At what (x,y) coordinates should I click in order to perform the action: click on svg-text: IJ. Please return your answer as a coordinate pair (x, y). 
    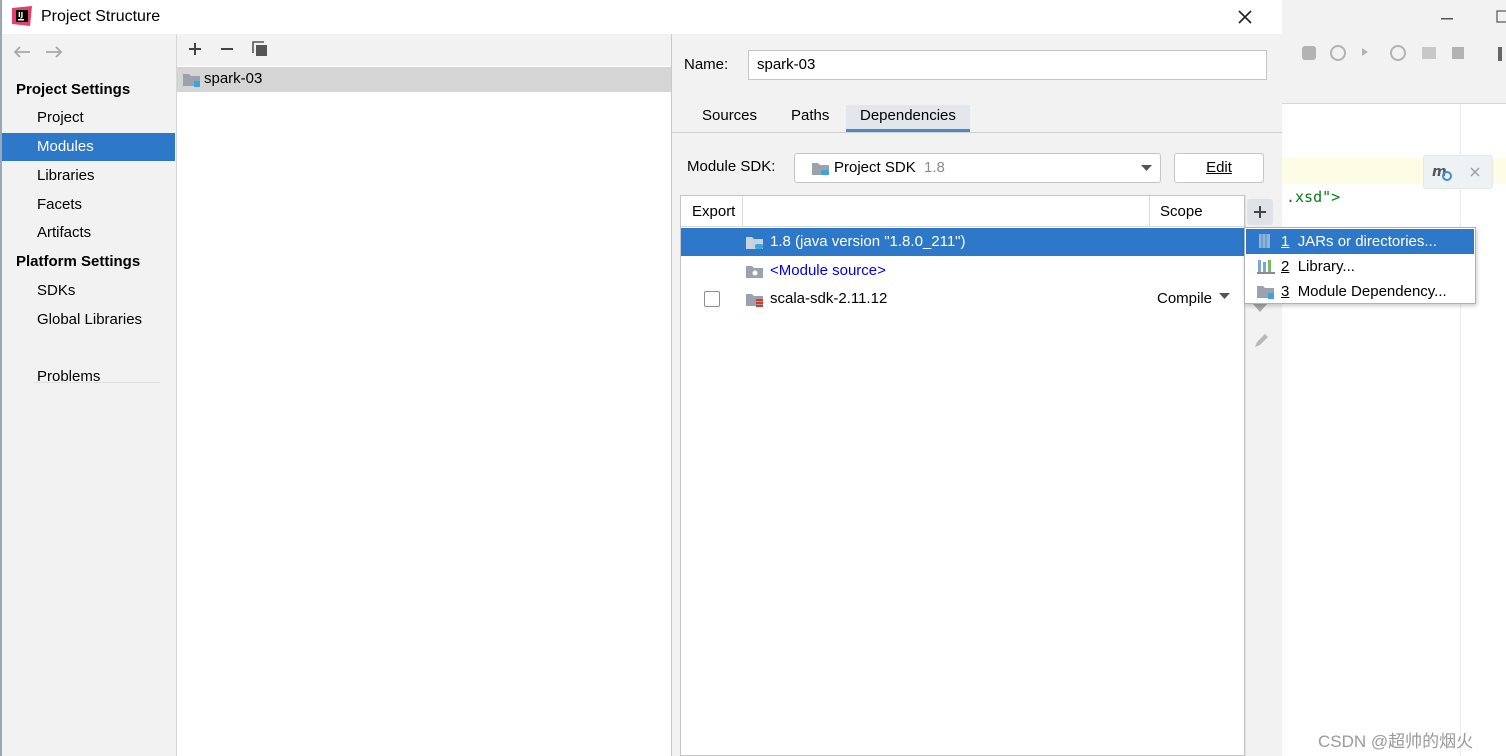
    Looking at the image, I should click on (20, 15).